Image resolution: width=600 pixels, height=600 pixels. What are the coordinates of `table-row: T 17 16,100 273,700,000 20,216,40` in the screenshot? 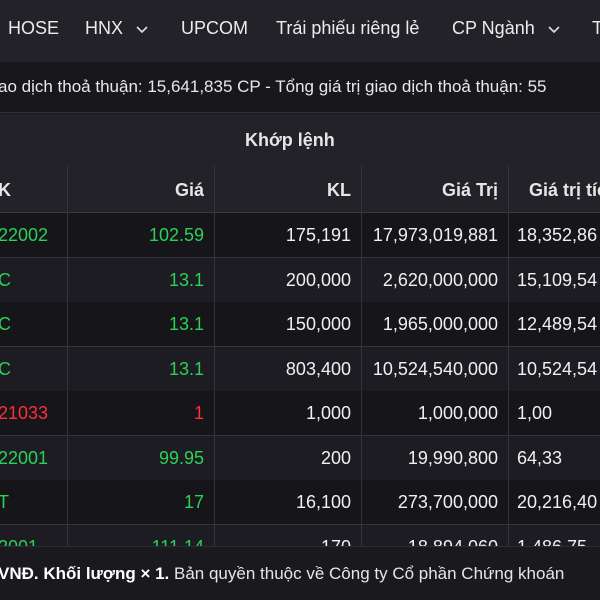 It's located at (300, 502).